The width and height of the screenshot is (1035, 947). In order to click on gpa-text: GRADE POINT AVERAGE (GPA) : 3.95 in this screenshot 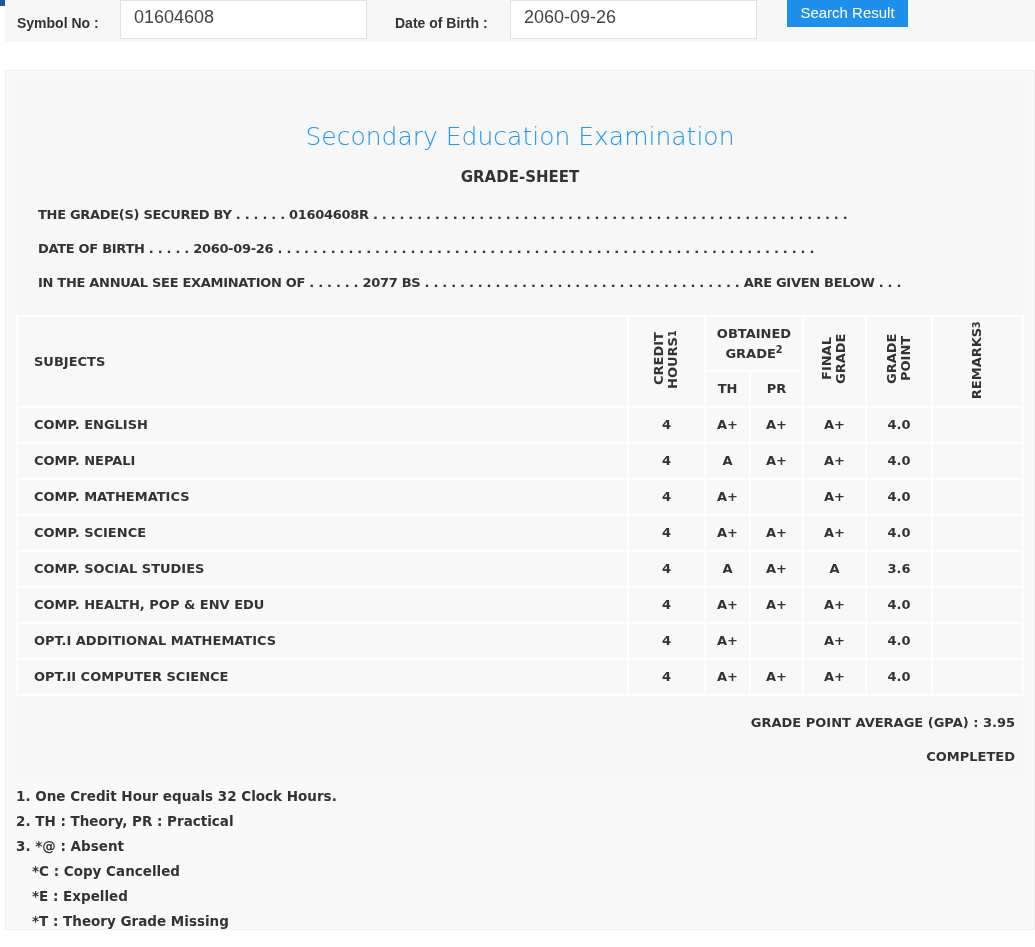, I will do `click(882, 722)`.